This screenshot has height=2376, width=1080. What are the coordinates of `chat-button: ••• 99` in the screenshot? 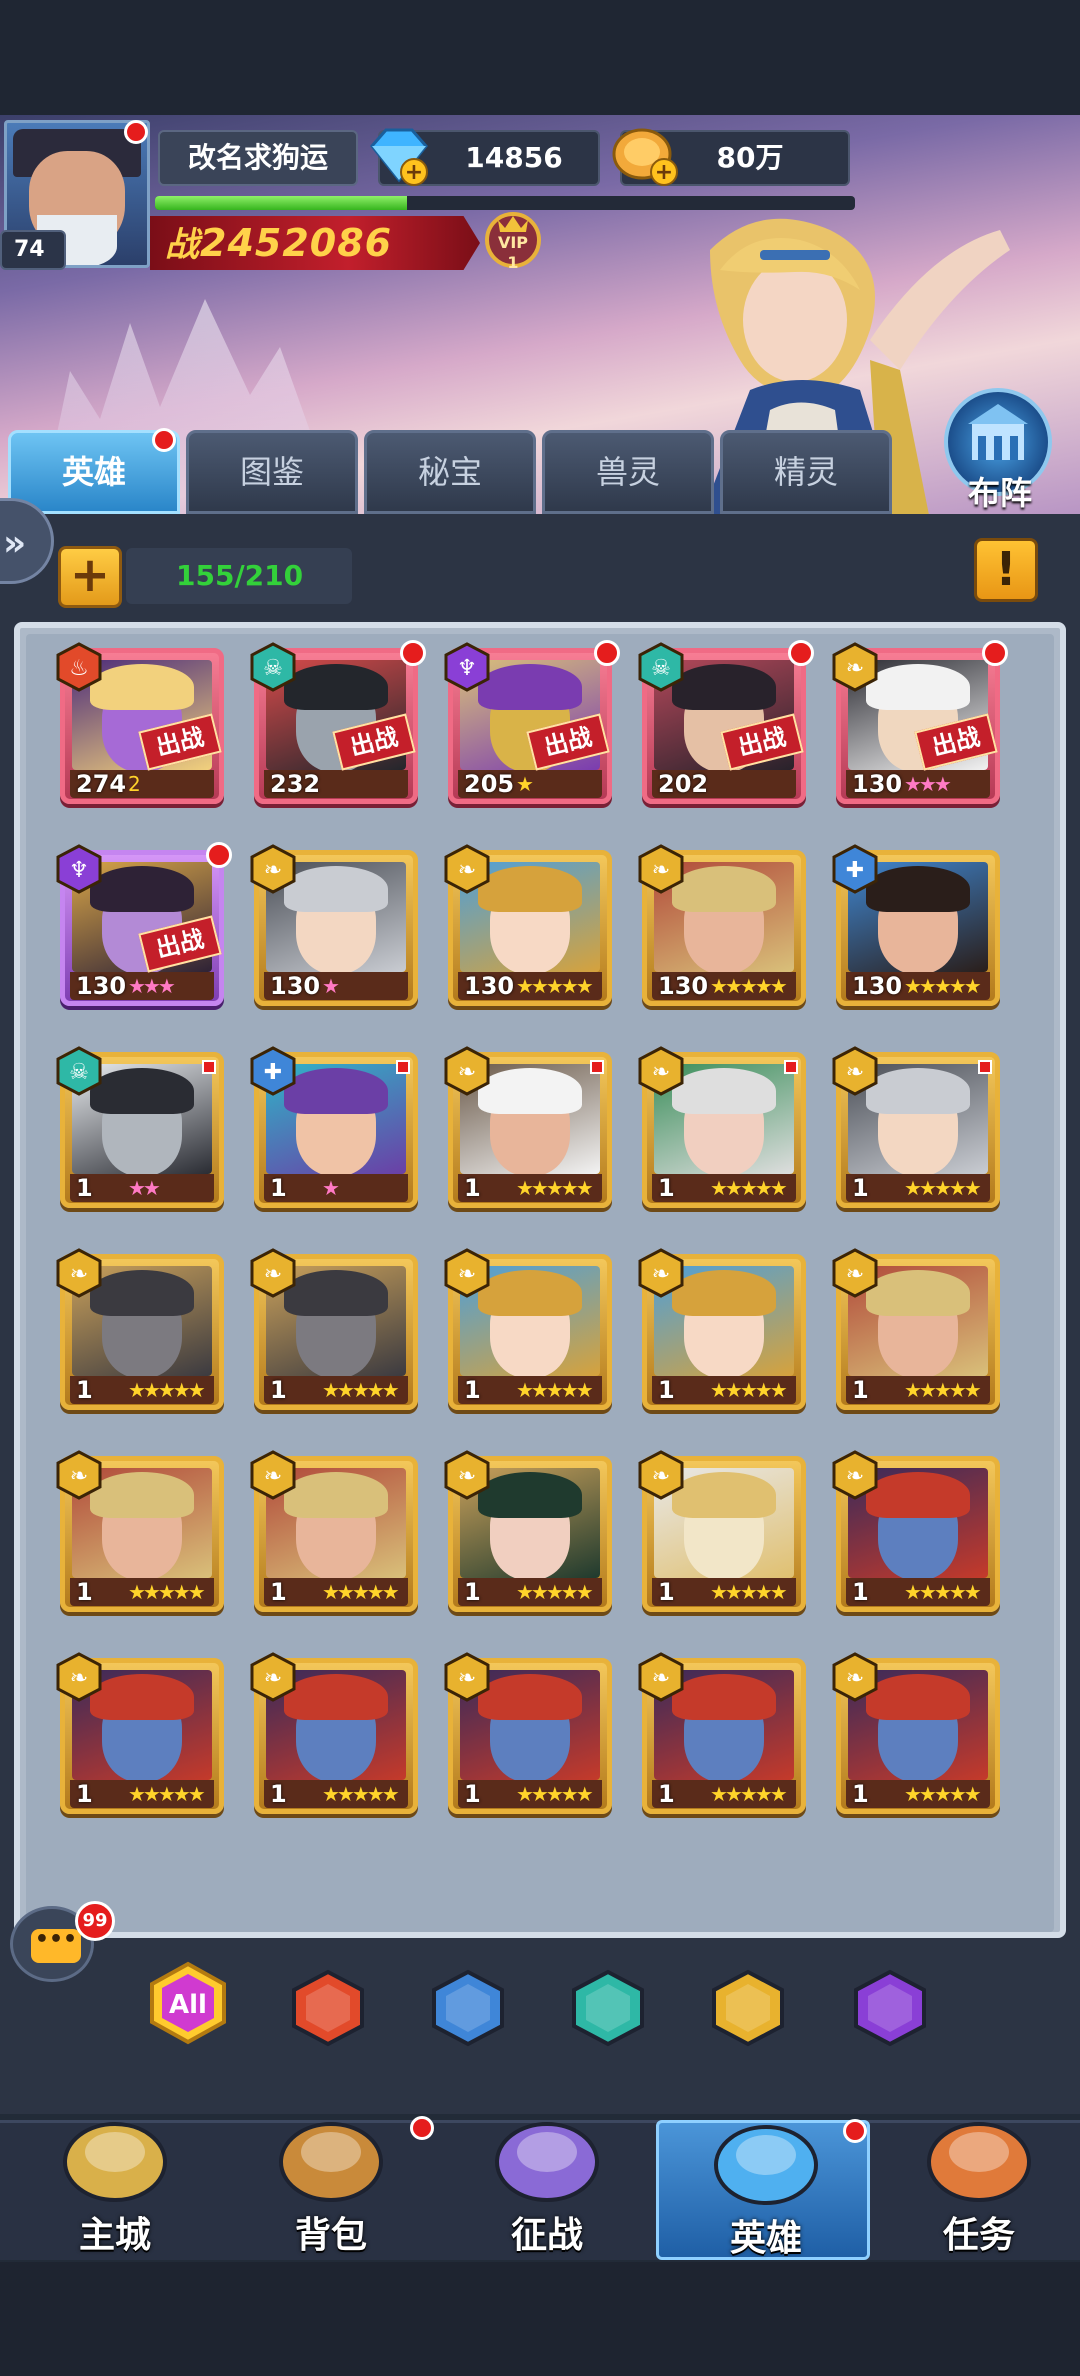 It's located at (62, 1941).